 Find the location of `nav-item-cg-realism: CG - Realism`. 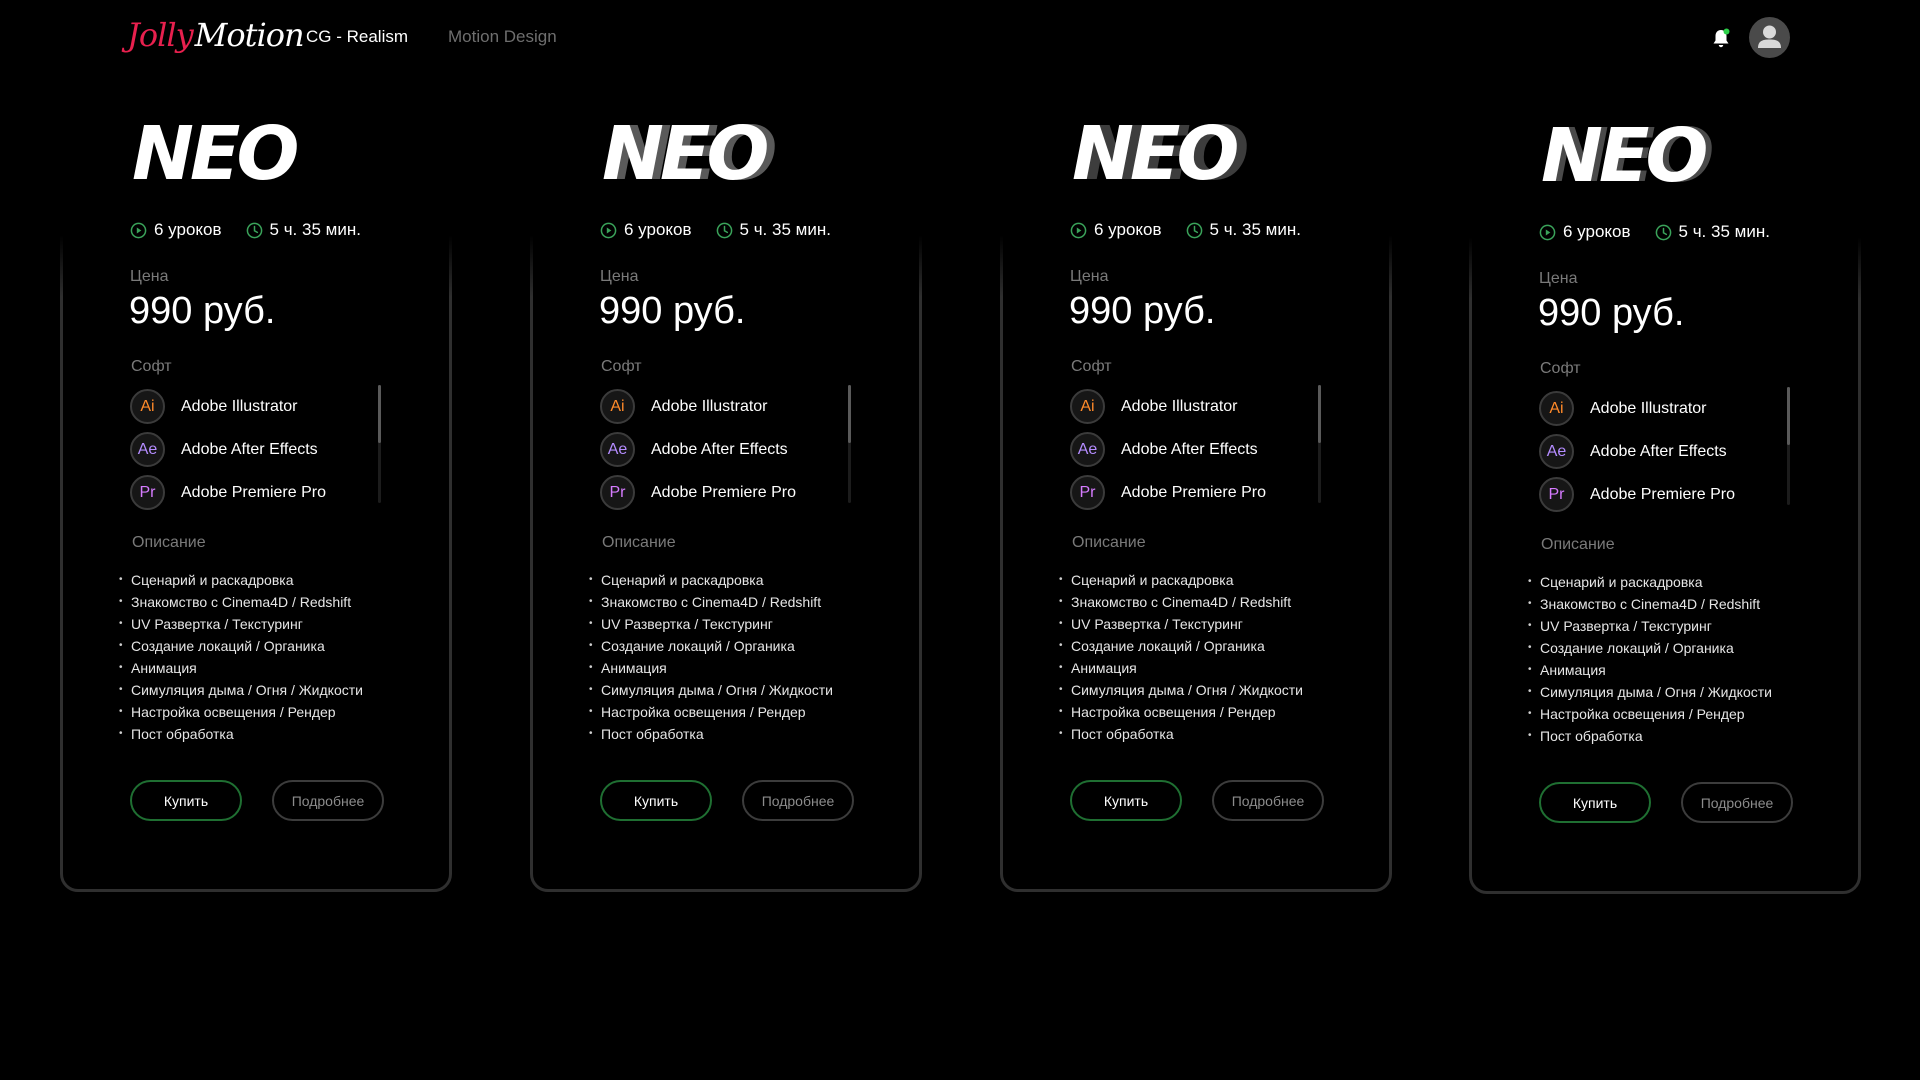

nav-item-cg-realism: CG - Realism is located at coordinates (357, 37).